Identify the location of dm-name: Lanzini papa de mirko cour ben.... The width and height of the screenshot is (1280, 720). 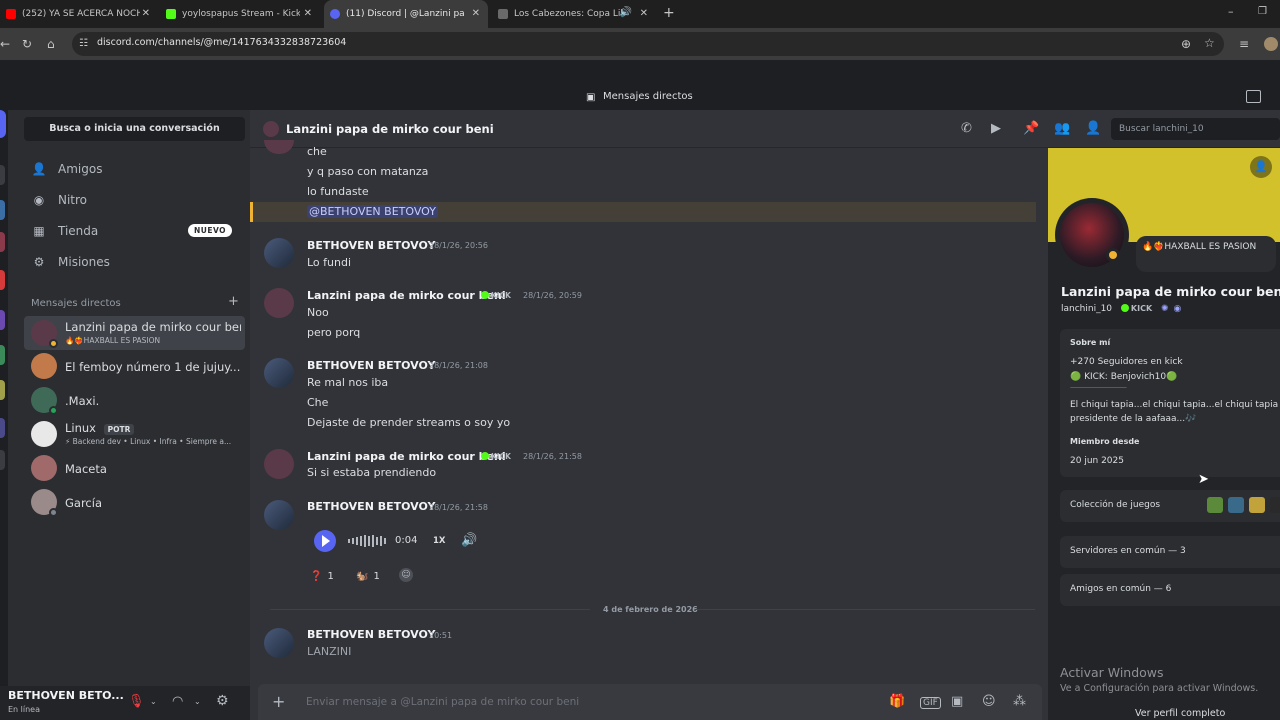
(153, 327).